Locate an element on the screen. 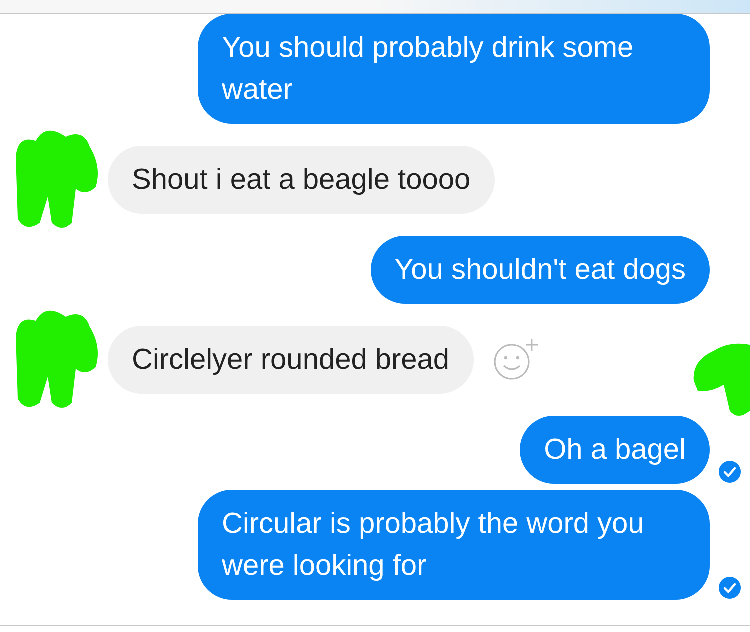 The width and height of the screenshot is (750, 632). message-bubble: You should probably drink some water is located at coordinates (454, 69).